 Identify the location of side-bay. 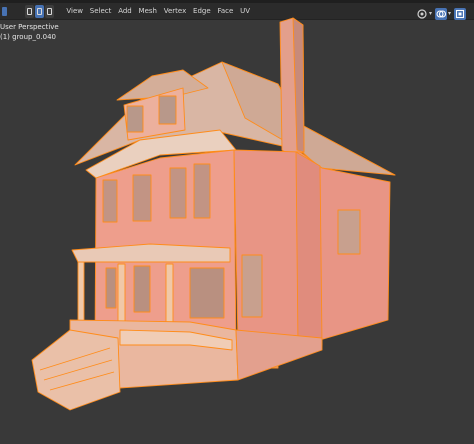
(309, 248).